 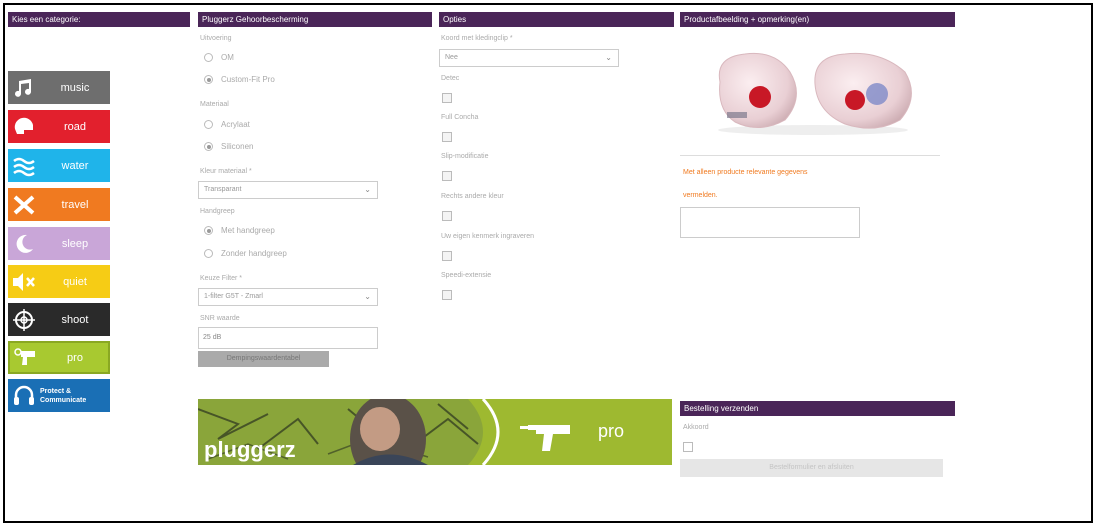 What do you see at coordinates (59, 165) in the screenshot?
I see `category-water-button: water` at bounding box center [59, 165].